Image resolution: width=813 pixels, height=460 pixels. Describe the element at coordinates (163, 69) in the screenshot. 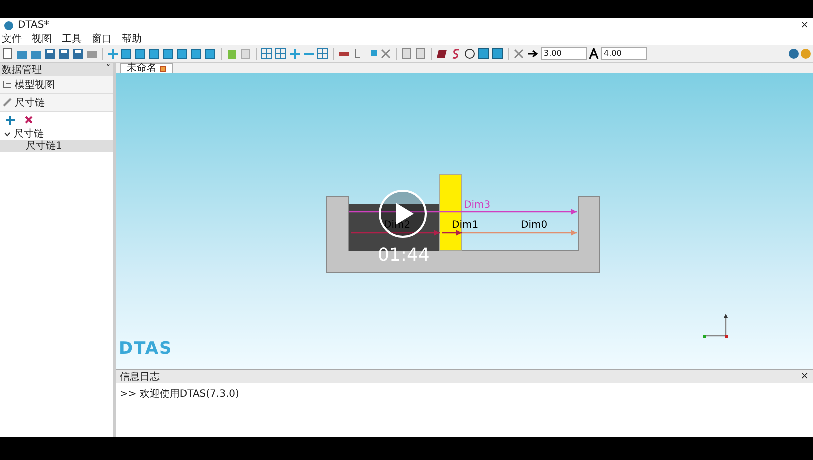

I see `tab-status-icon` at that location.